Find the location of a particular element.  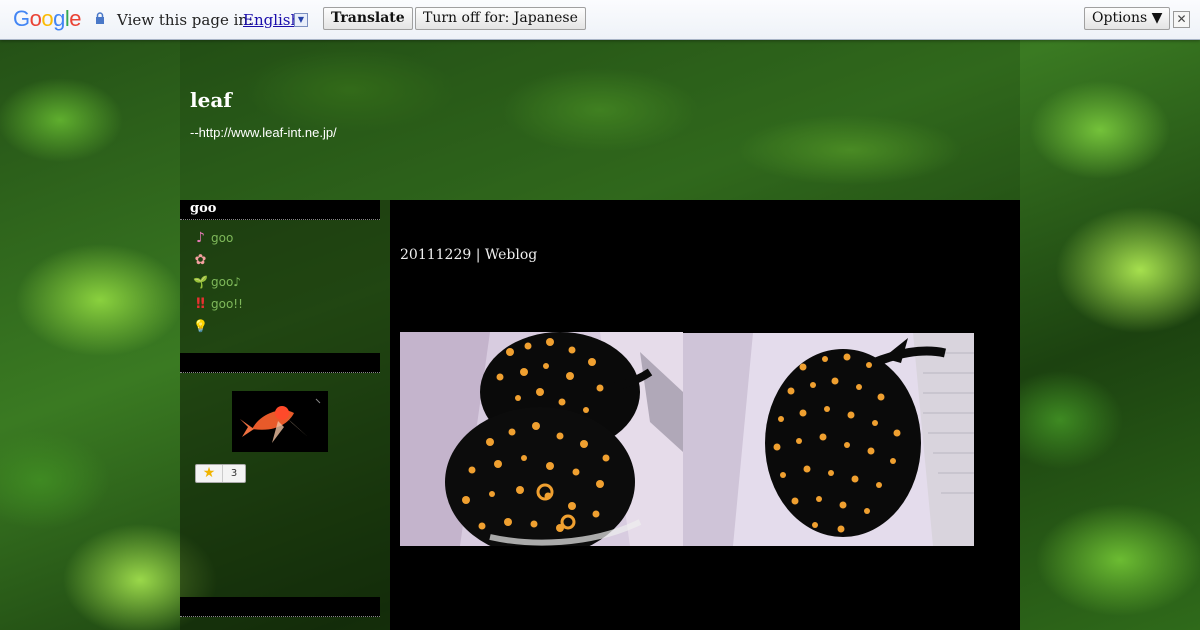

arowana-image is located at coordinates (280, 421).